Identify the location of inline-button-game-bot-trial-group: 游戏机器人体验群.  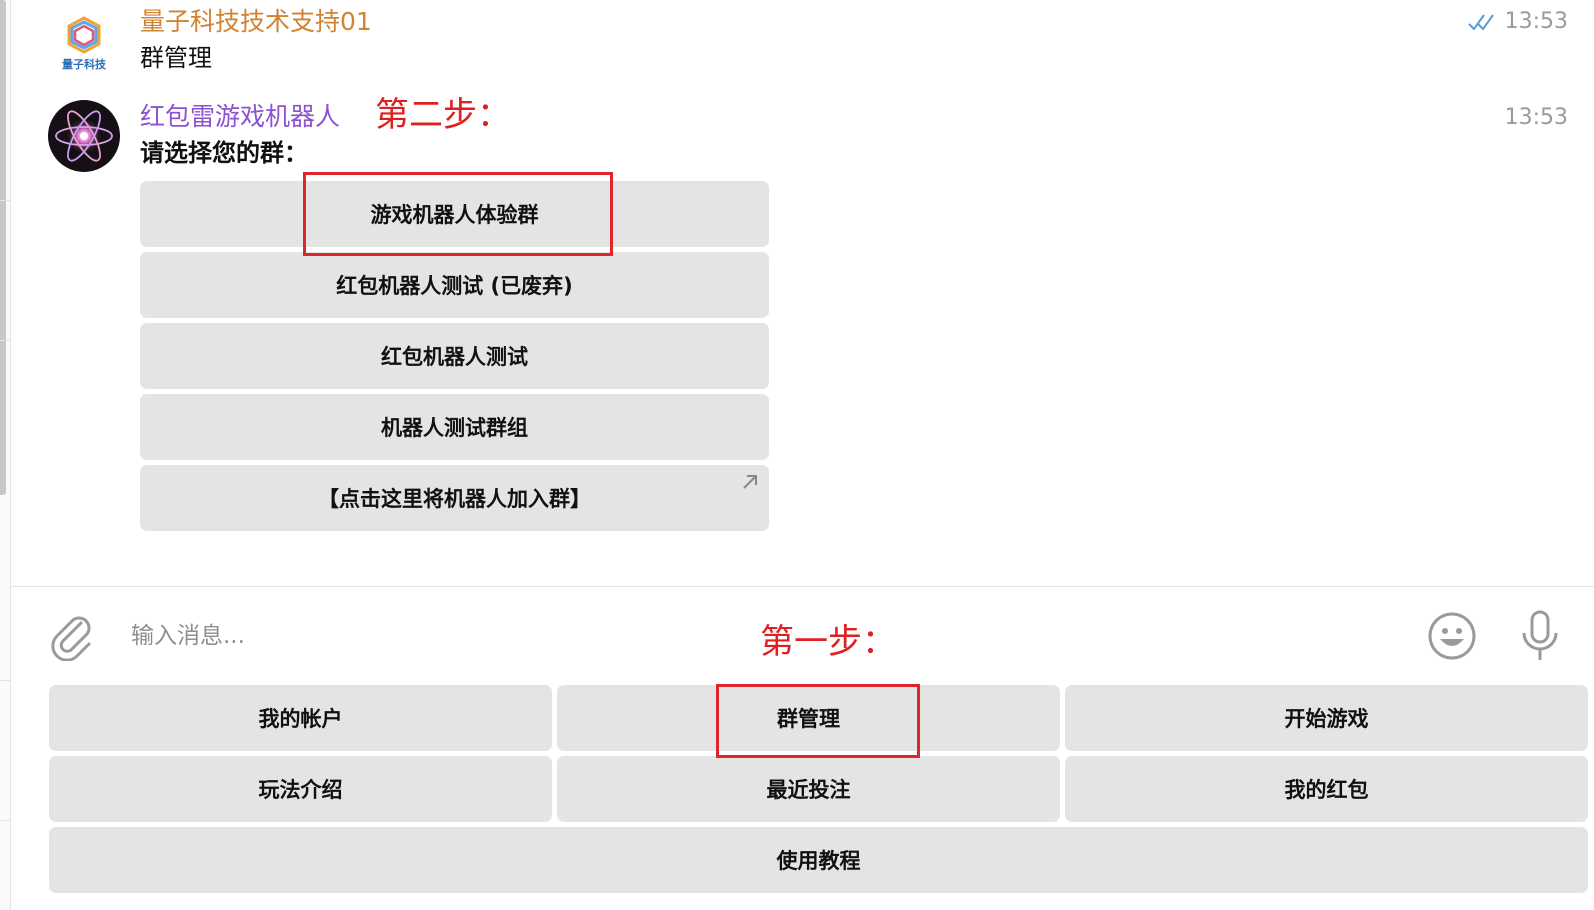
(454, 214).